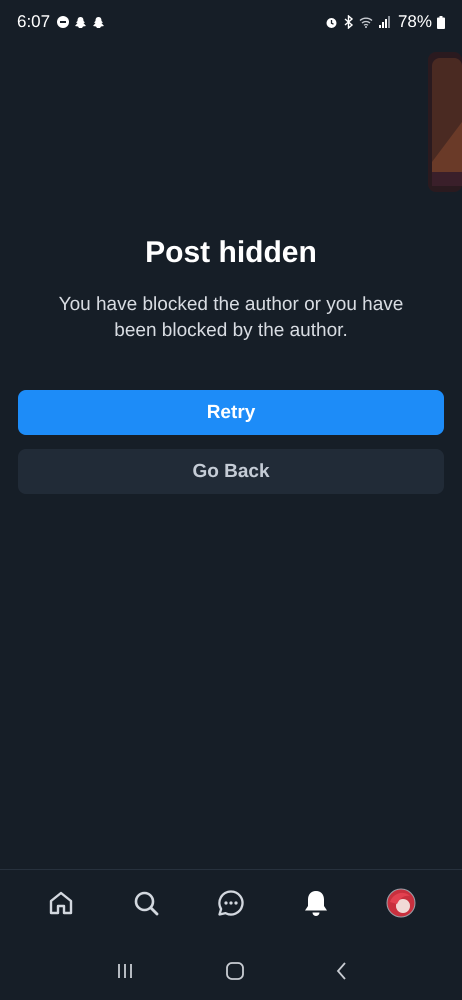 This screenshot has width=462, height=1000. Describe the element at coordinates (316, 903) in the screenshot. I see `bell-icon` at that location.